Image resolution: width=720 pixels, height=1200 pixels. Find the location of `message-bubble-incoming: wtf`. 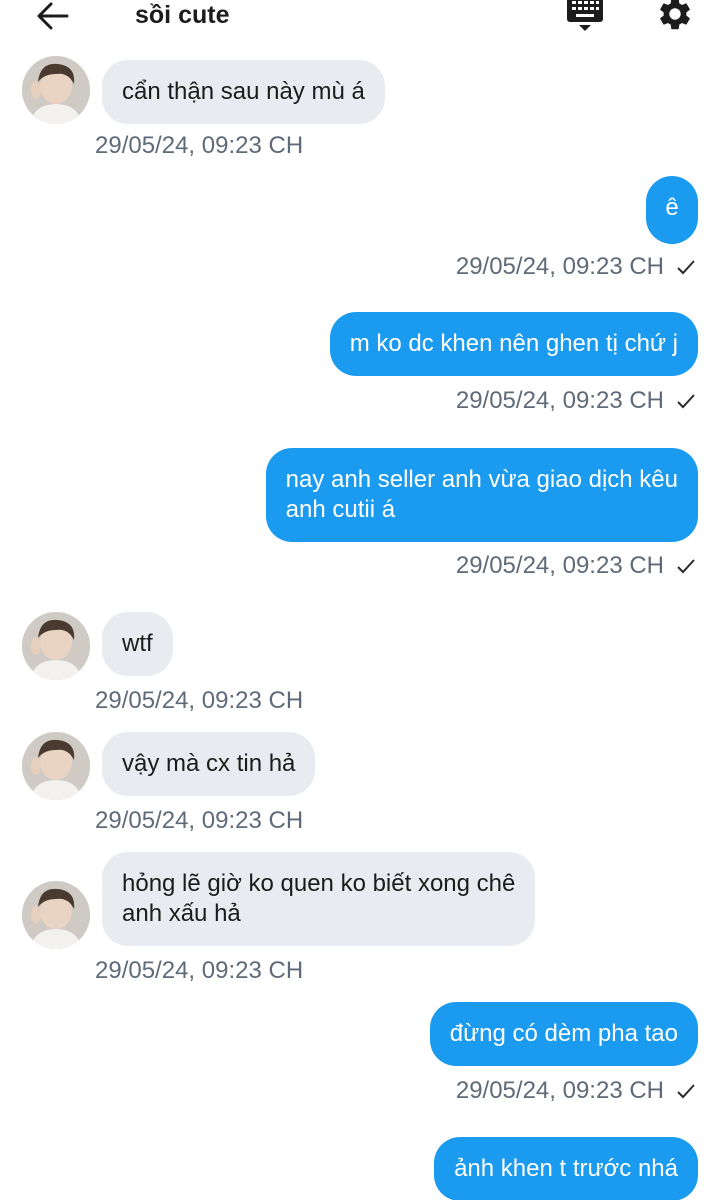

message-bubble-incoming: wtf is located at coordinates (137, 644).